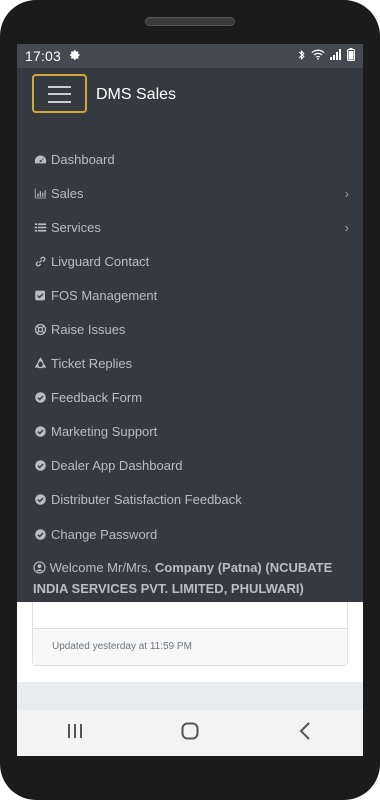 The height and width of the screenshot is (800, 380). I want to click on sidebar-item-label: FOS Management, so click(104, 295).